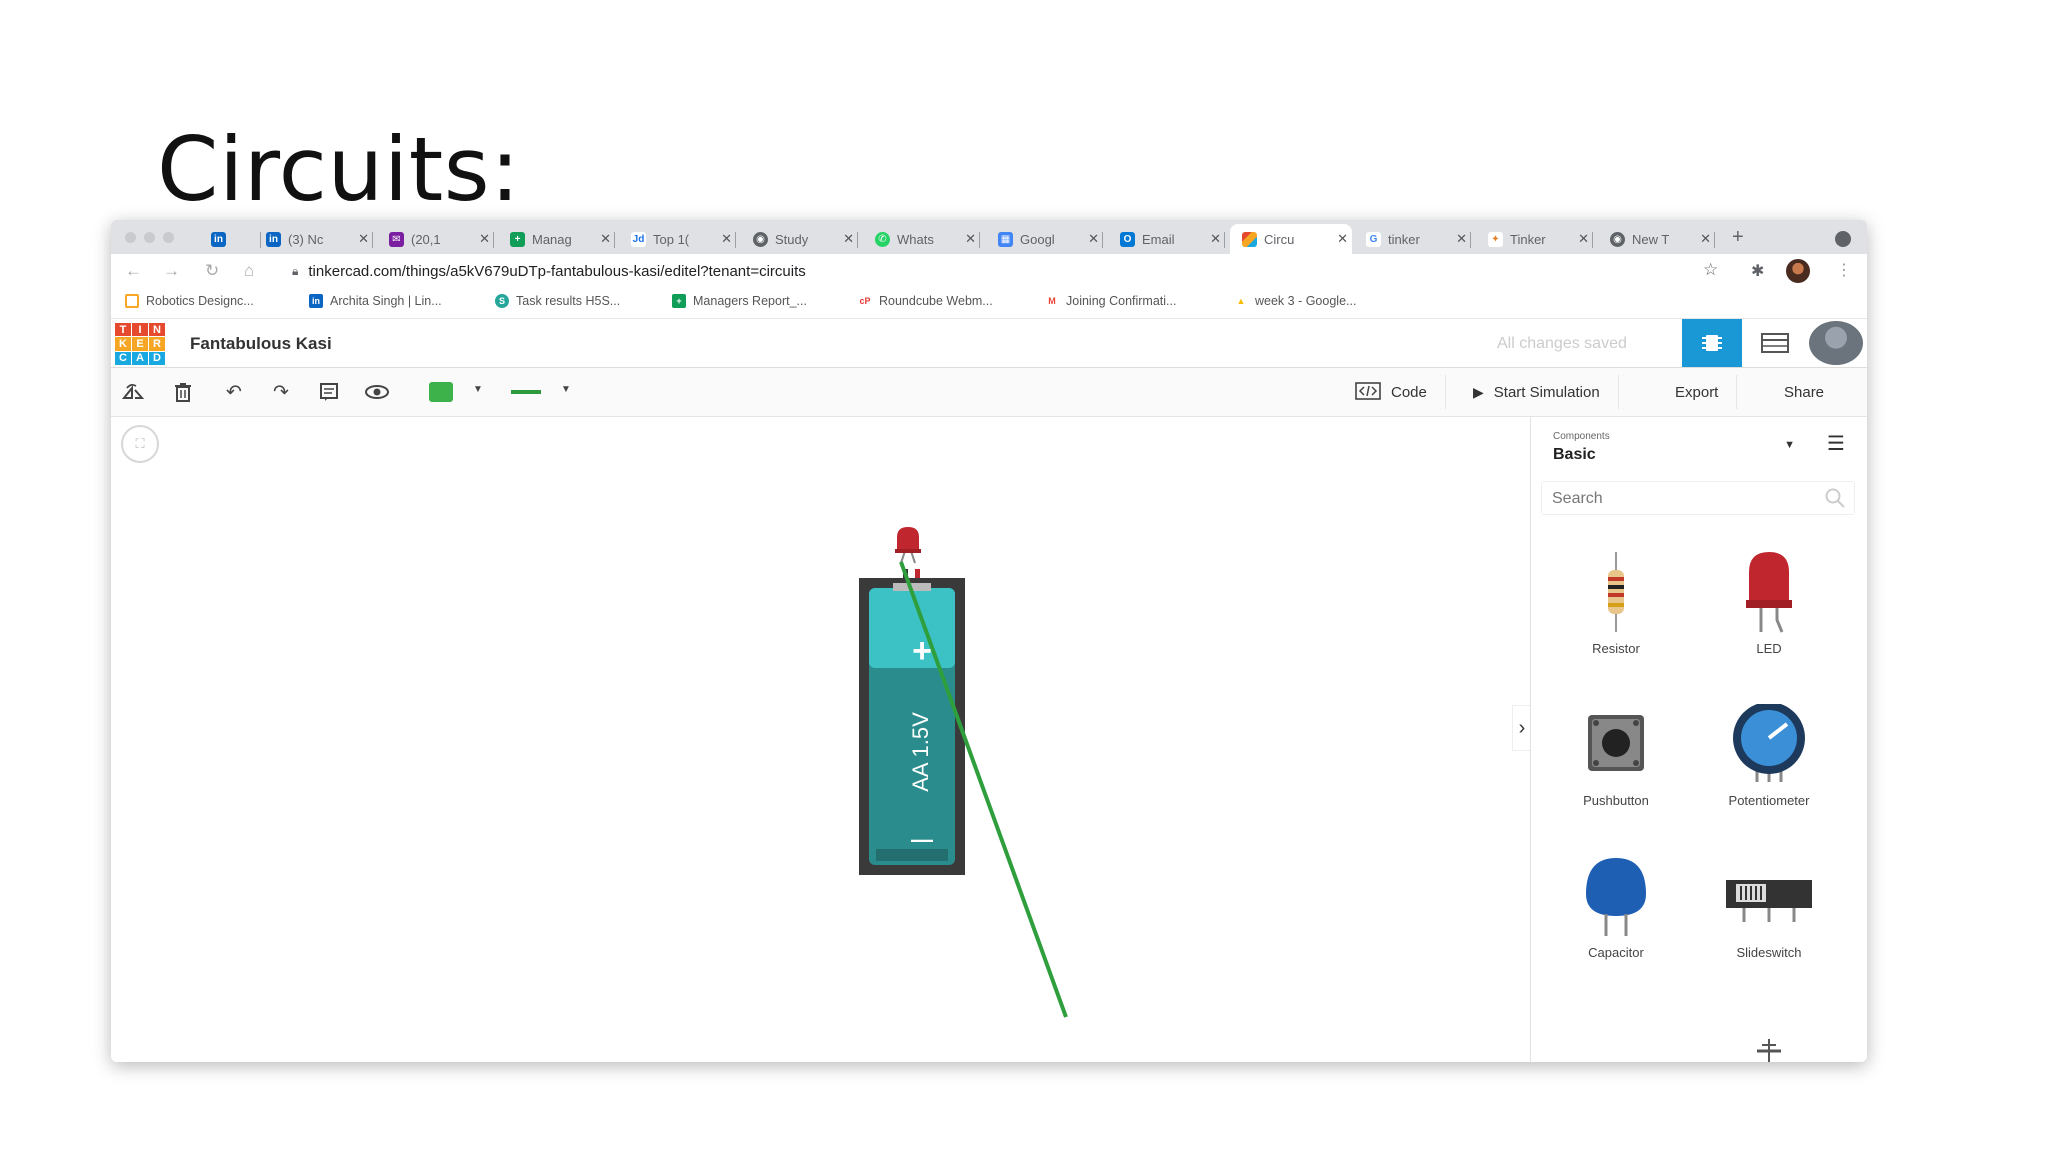 This screenshot has width=2048, height=1152. I want to click on component-led: LED, so click(1769, 601).